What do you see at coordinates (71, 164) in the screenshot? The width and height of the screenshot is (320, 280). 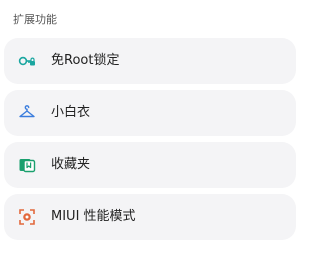 I see `list-item-label: 收藏夹` at bounding box center [71, 164].